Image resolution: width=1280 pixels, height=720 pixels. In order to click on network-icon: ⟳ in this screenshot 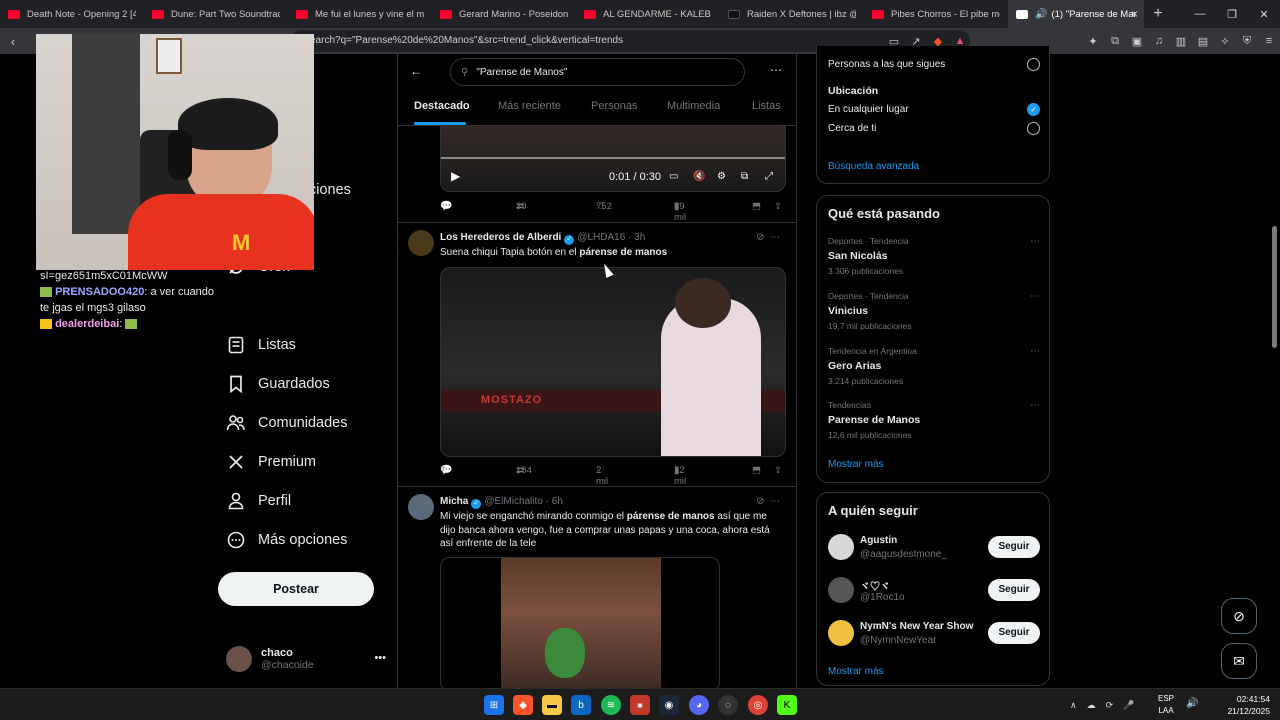, I will do `click(1110, 705)`.